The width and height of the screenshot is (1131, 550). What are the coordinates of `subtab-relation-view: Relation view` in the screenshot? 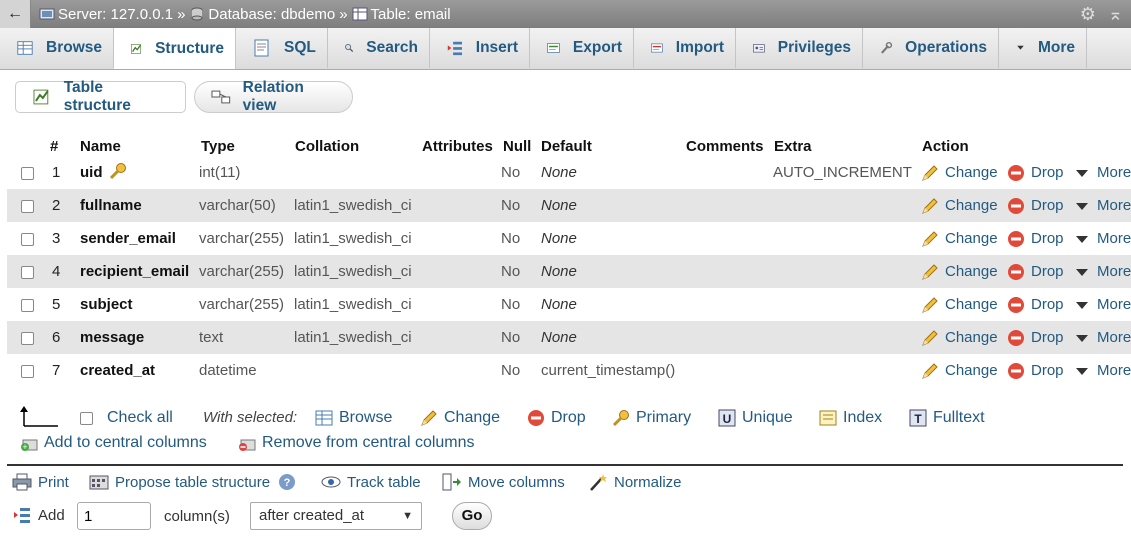 It's located at (273, 96).